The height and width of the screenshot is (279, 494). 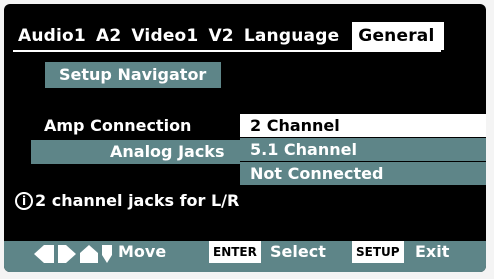 What do you see at coordinates (107, 254) in the screenshot?
I see `arrow-down-icon` at bounding box center [107, 254].